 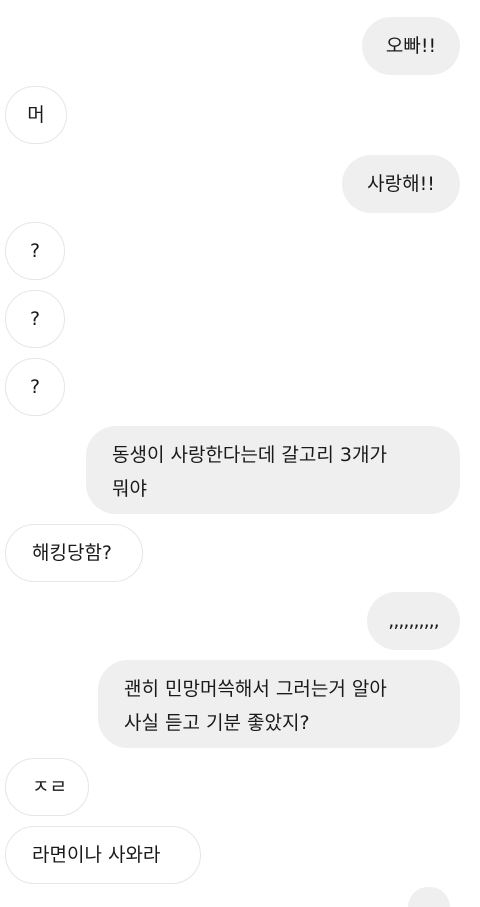 I want to click on message-bubble-sent: 사랑해!!, so click(x=401, y=184).